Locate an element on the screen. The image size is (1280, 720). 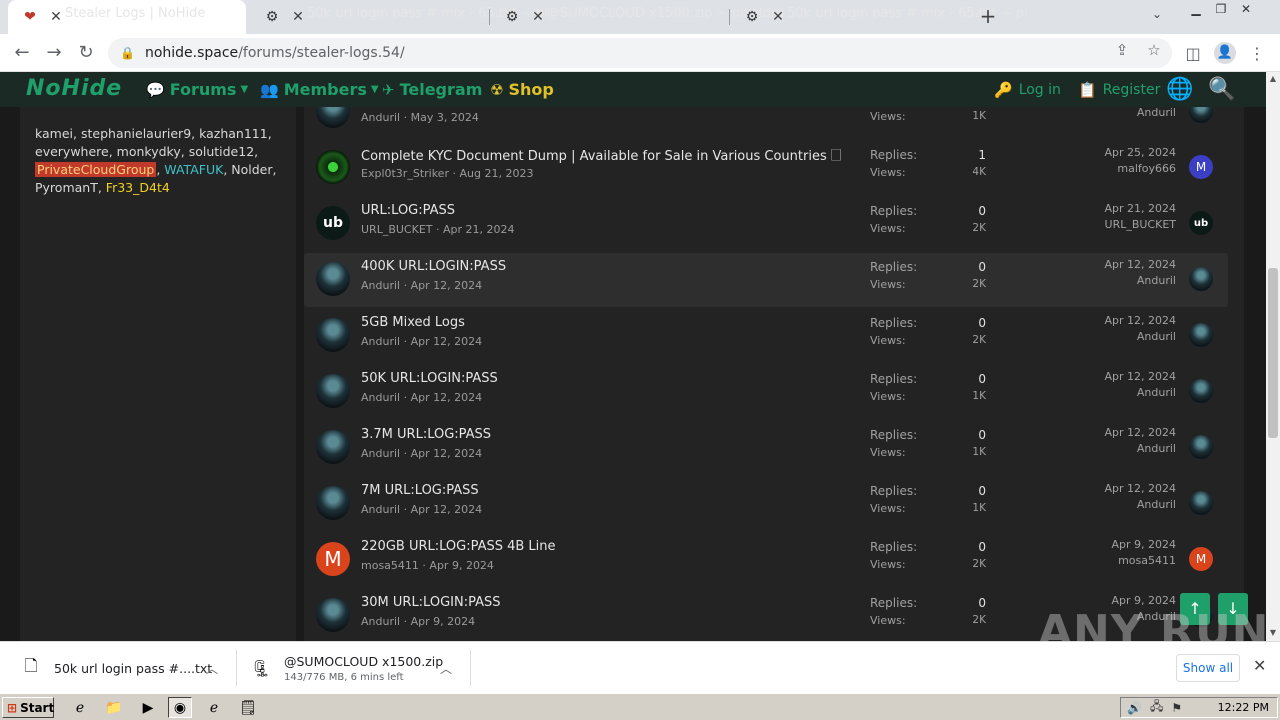
side-panel-icon: ◫ is located at coordinates (1193, 54).